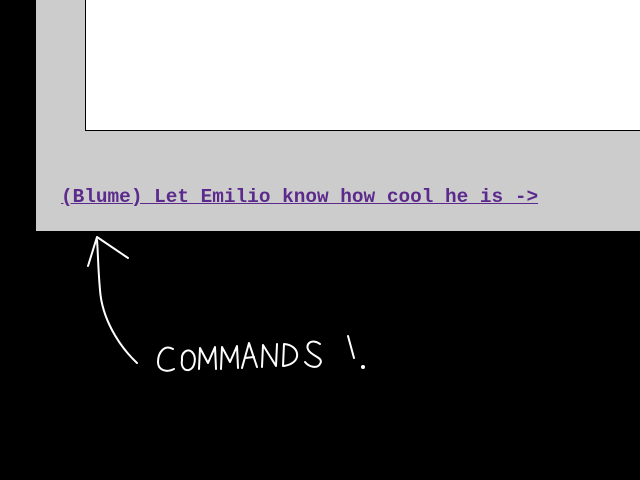 Image resolution: width=640 pixels, height=480 pixels. Describe the element at coordinates (261, 353) in the screenshot. I see `annotation-handwriting` at that location.